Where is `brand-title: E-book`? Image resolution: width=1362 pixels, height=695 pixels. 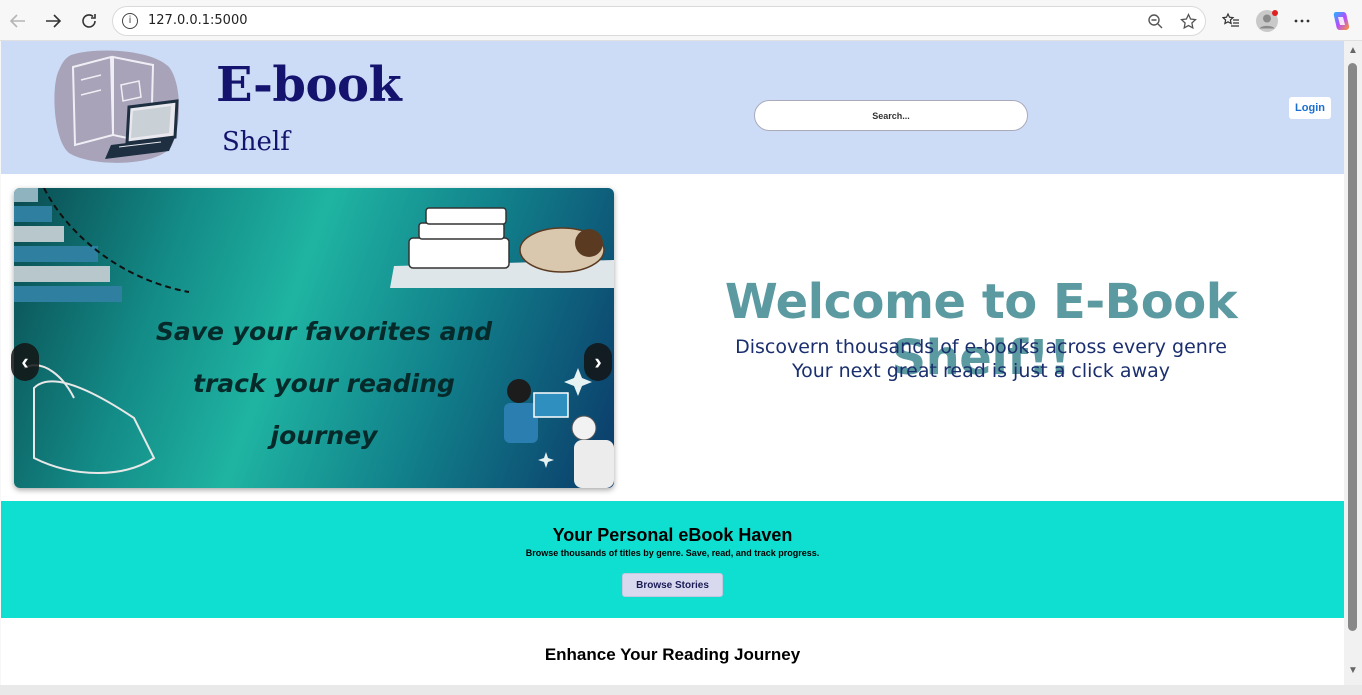
brand-title: E-book is located at coordinates (309, 85).